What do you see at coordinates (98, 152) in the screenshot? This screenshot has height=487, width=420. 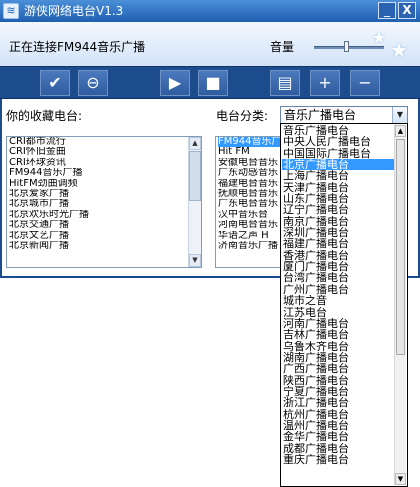 I see `favorite-station-item: CRI怀旧金曲` at bounding box center [98, 152].